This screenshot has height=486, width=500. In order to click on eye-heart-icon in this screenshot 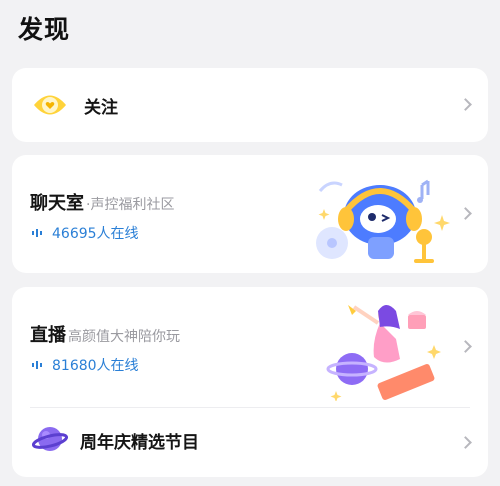, I will do `click(50, 107)`.